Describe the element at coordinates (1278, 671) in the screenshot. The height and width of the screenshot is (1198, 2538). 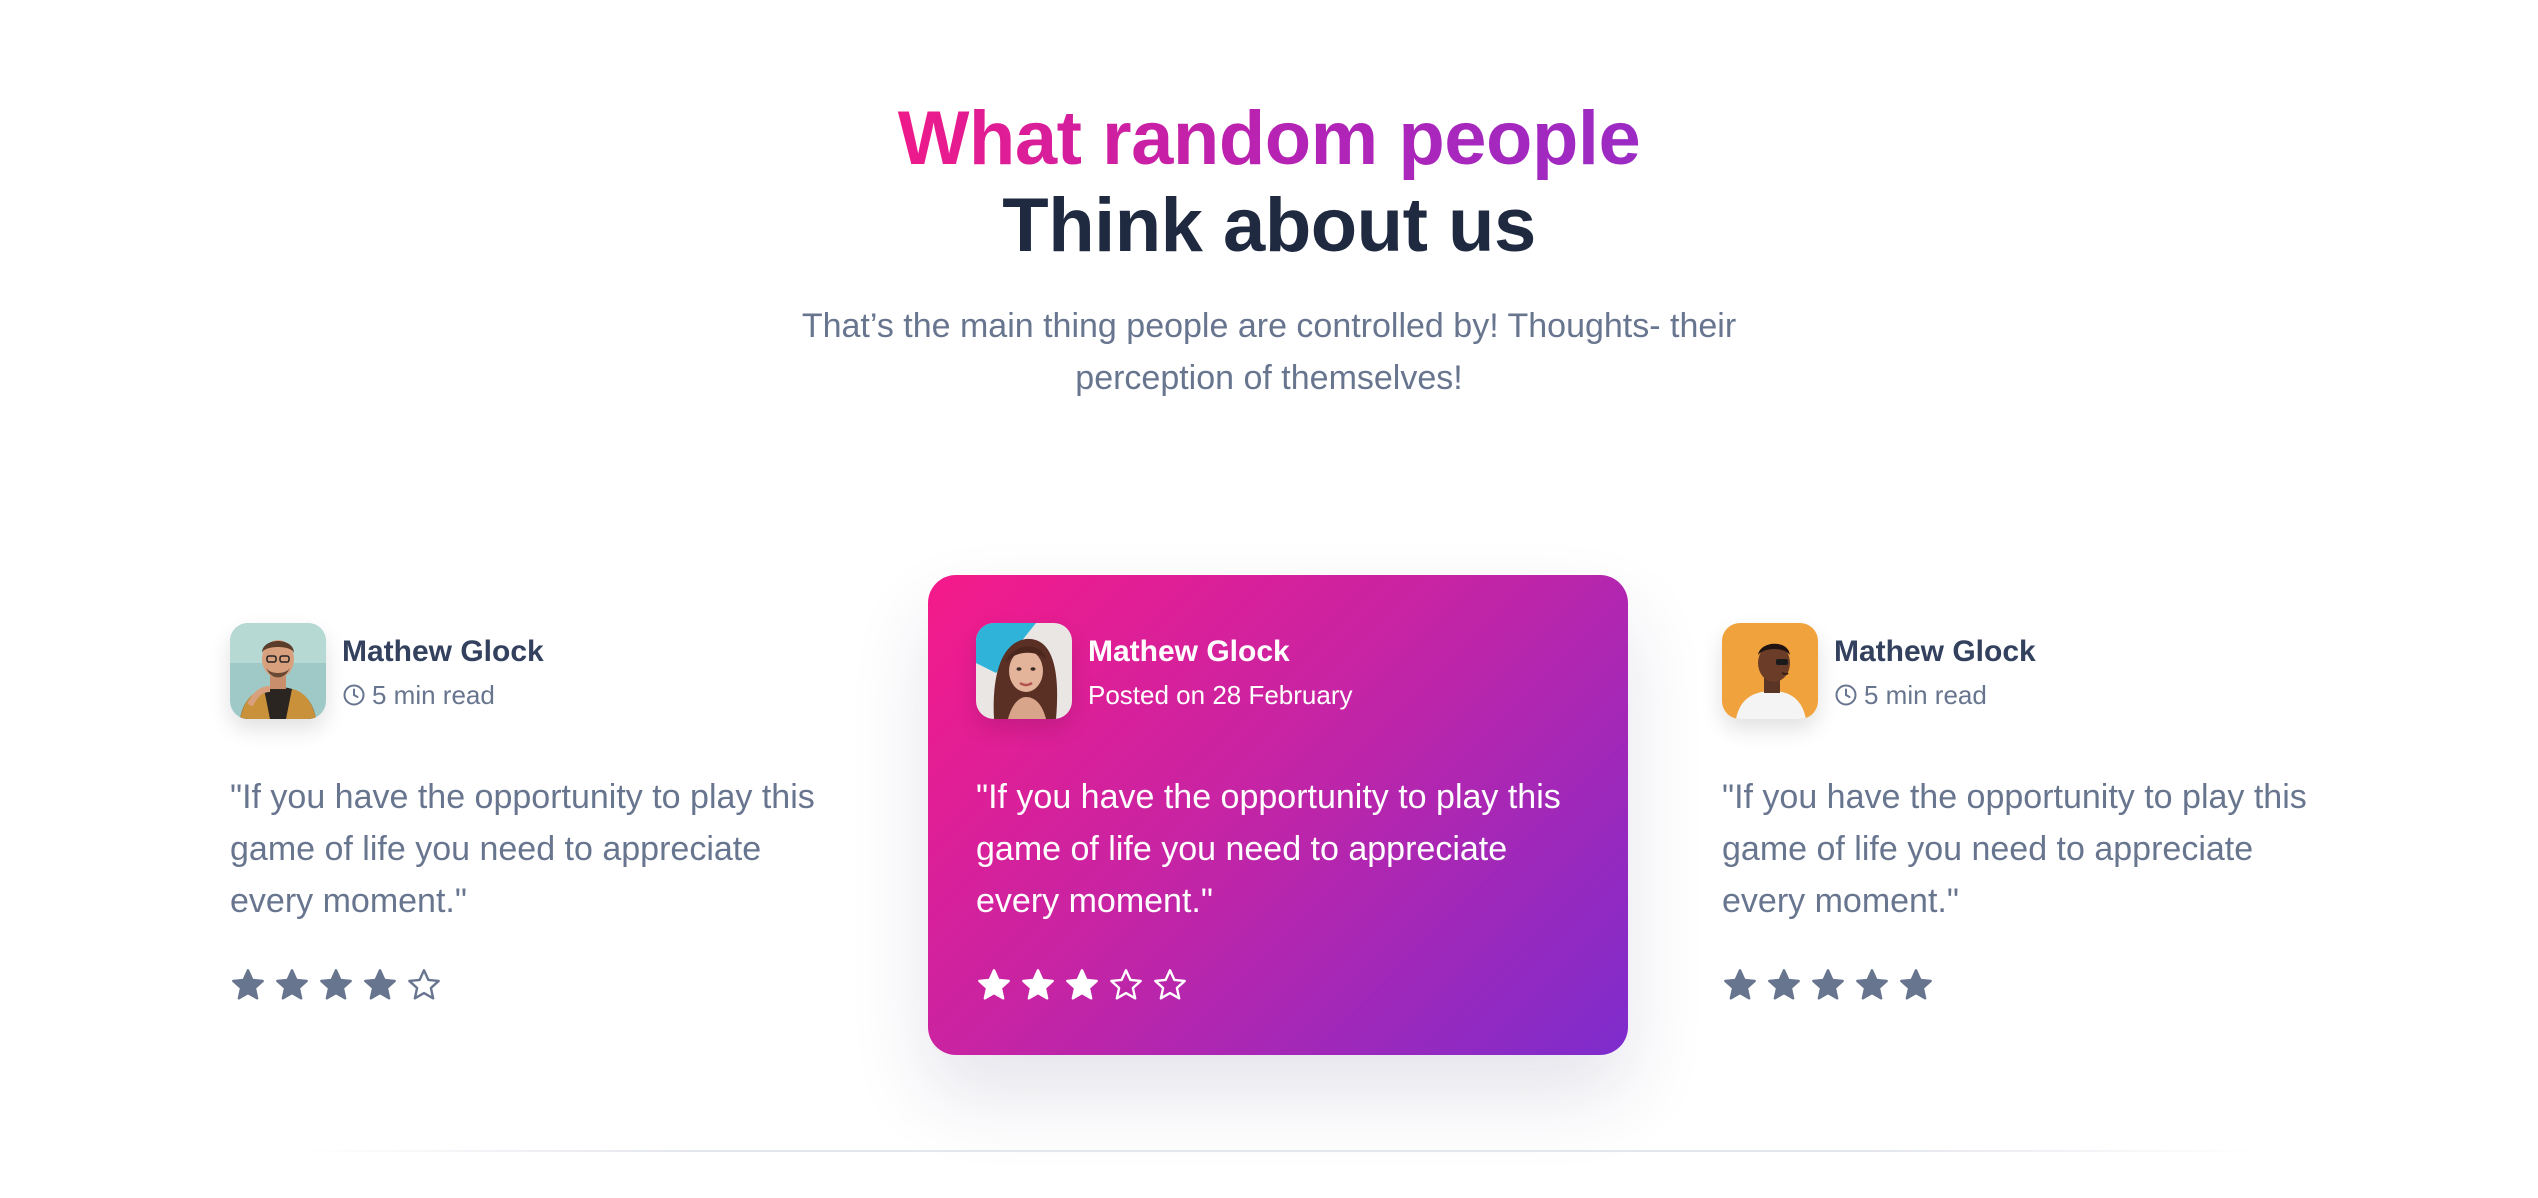
I see `testimonial-author: Mathew Glock Posted on 28 February` at that location.